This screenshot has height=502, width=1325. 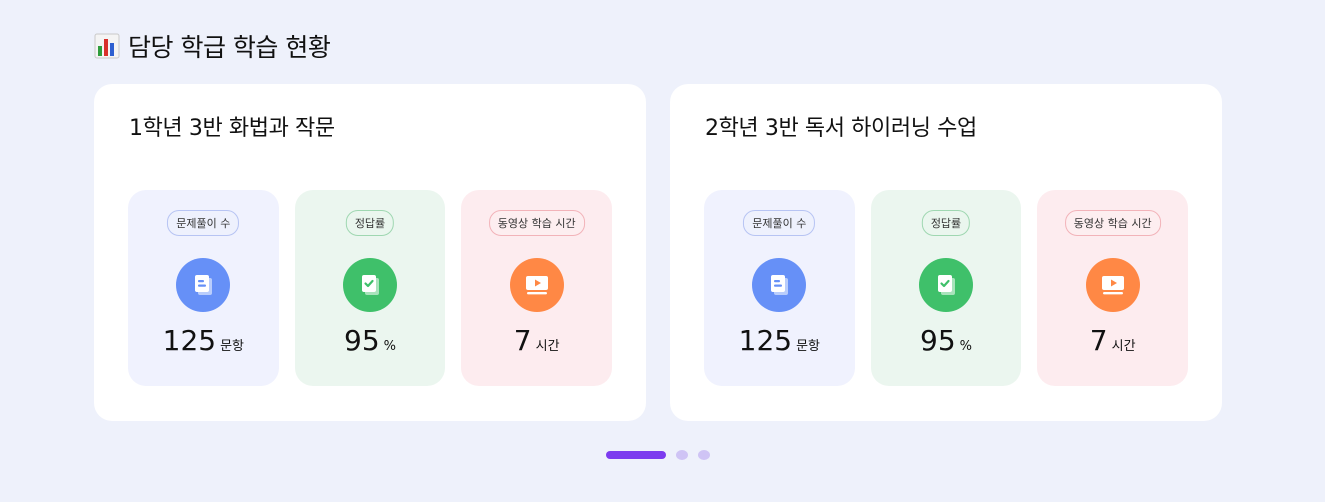 What do you see at coordinates (841, 128) in the screenshot?
I see `class-title: 2학년 3반 독서 하이러닝 수업` at bounding box center [841, 128].